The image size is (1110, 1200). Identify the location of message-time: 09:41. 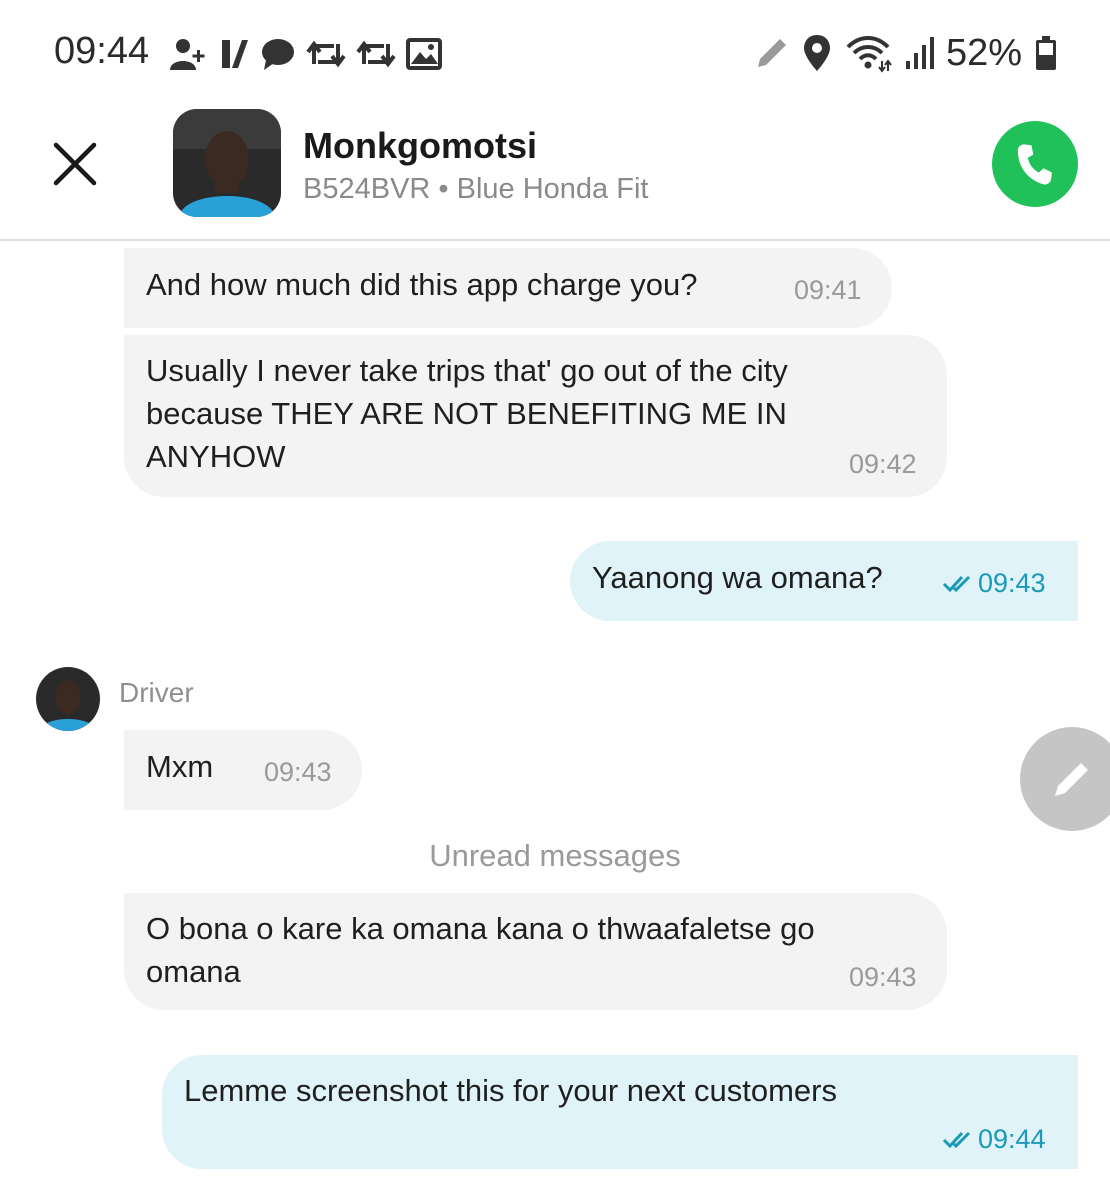
(828, 290).